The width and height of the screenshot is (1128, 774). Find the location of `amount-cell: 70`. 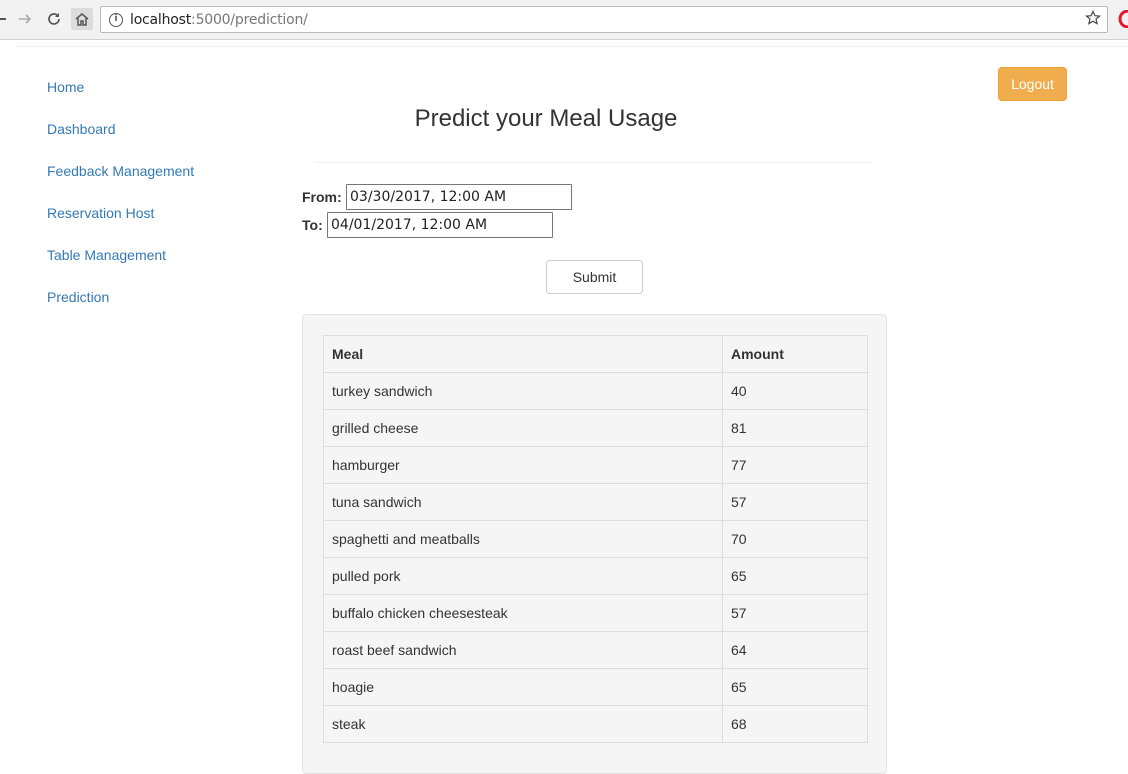

amount-cell: 70 is located at coordinates (795, 539).